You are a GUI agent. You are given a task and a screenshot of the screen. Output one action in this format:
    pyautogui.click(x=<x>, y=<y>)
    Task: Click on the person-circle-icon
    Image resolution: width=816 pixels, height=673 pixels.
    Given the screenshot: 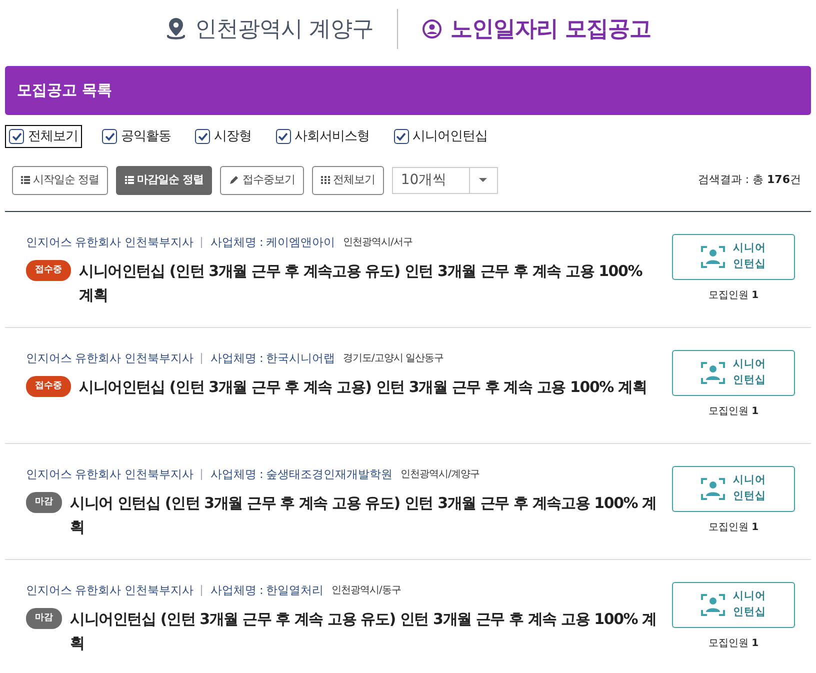 What is the action you would take?
    pyautogui.click(x=432, y=29)
    